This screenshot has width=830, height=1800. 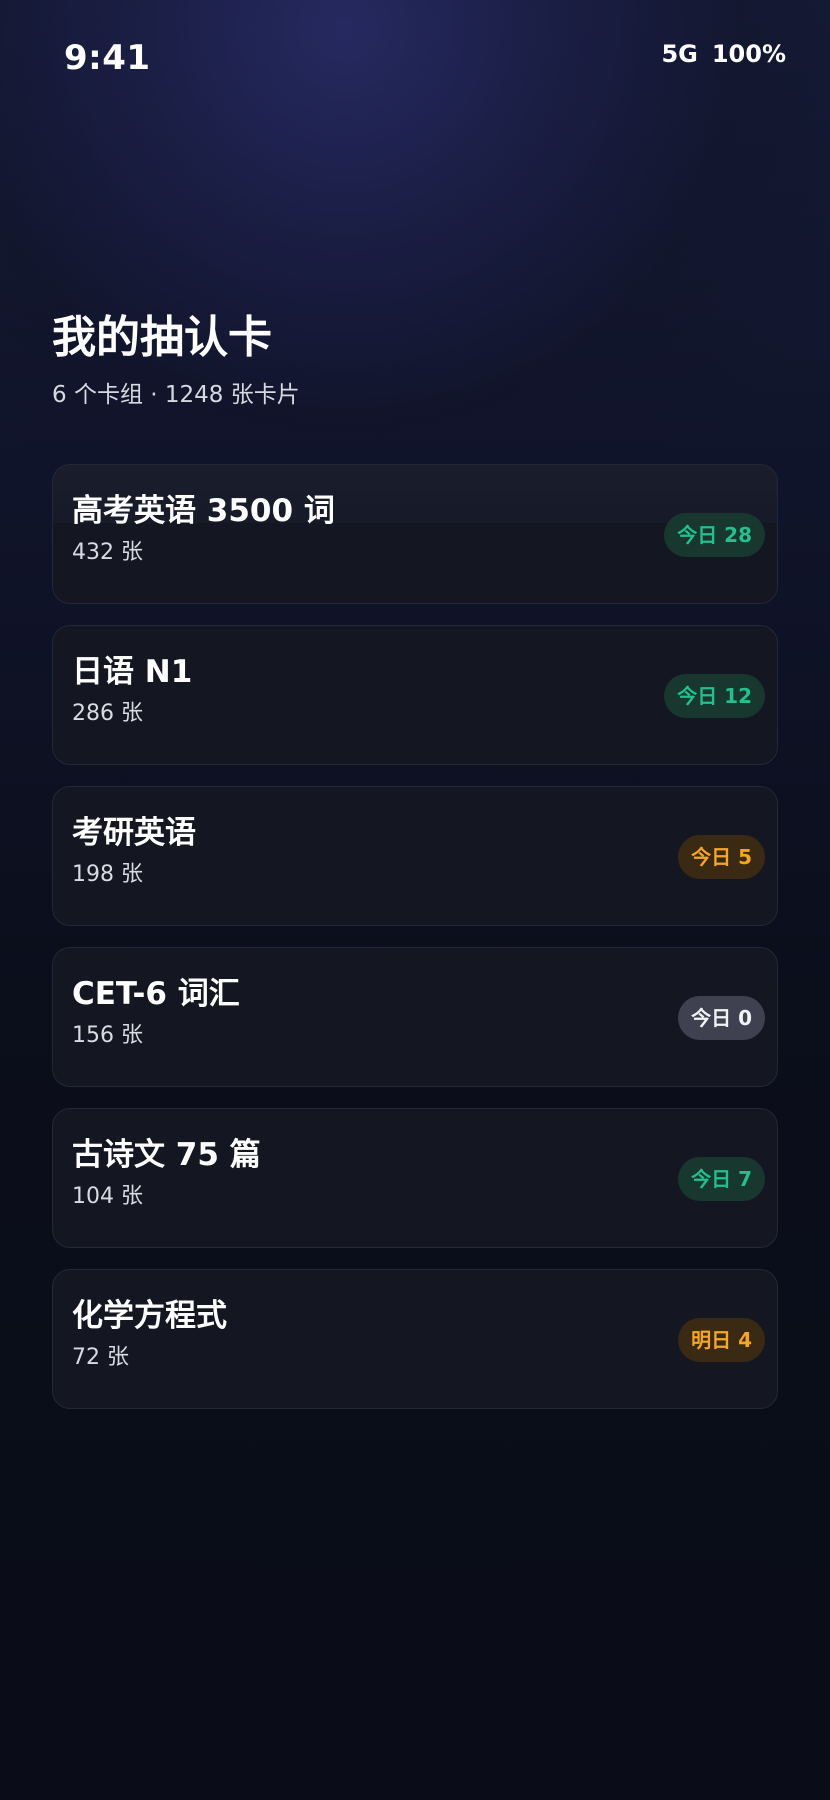 What do you see at coordinates (415, 55) in the screenshot?
I see `status-bar: 9:41 5G 100%` at bounding box center [415, 55].